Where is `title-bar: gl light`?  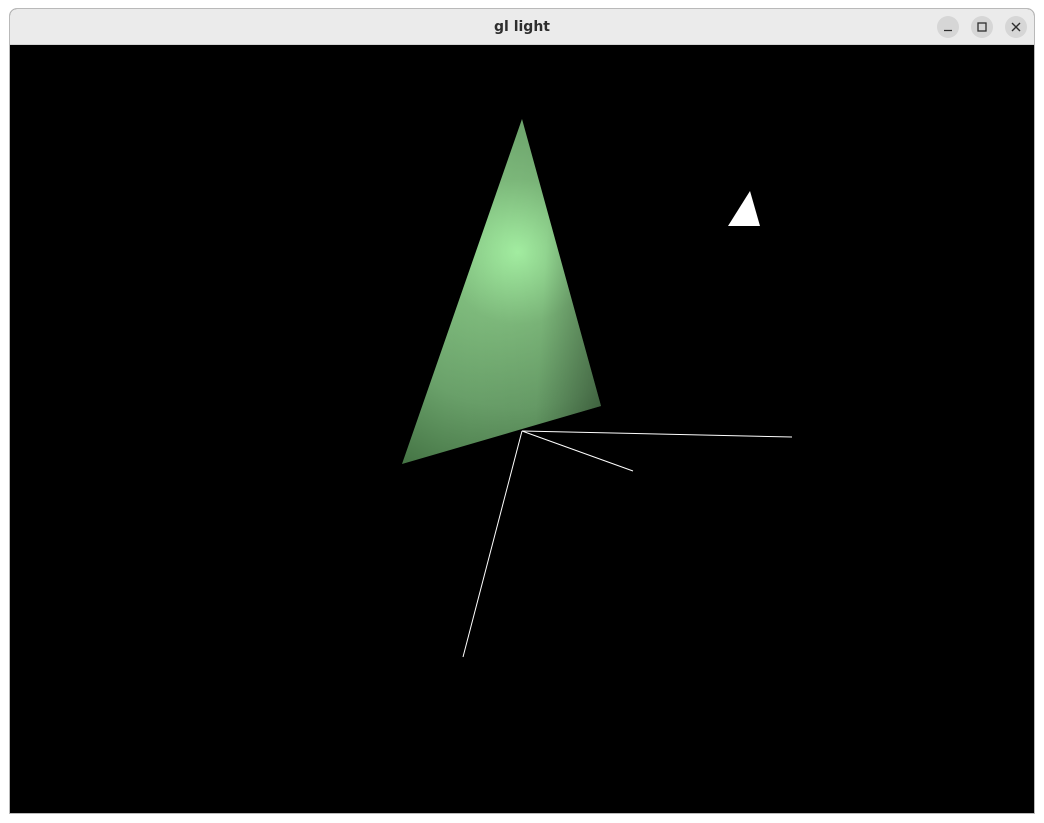
title-bar: gl light is located at coordinates (522, 27).